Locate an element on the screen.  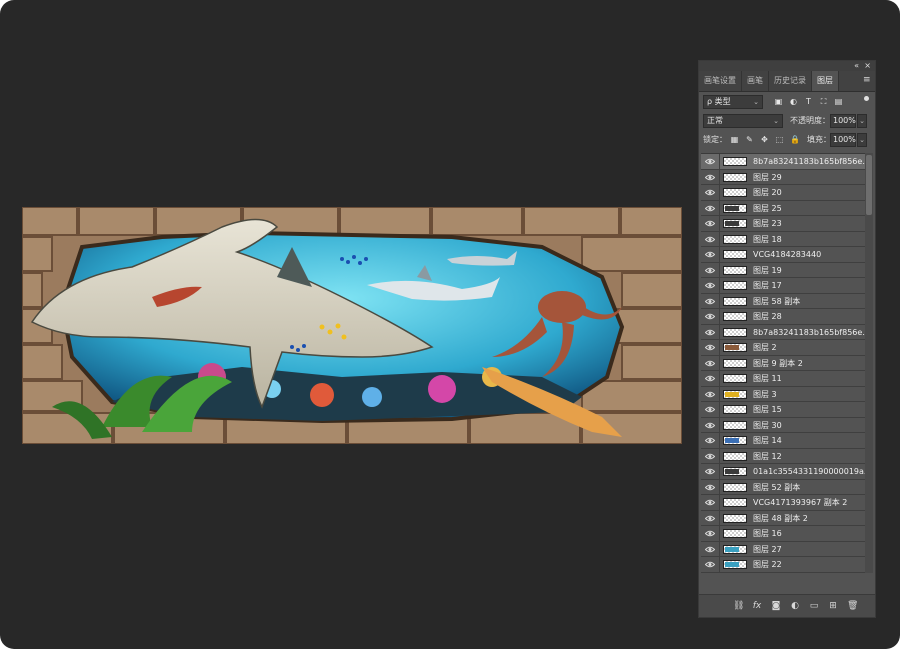
new-group-icon: ▭ is located at coordinates (814, 606).